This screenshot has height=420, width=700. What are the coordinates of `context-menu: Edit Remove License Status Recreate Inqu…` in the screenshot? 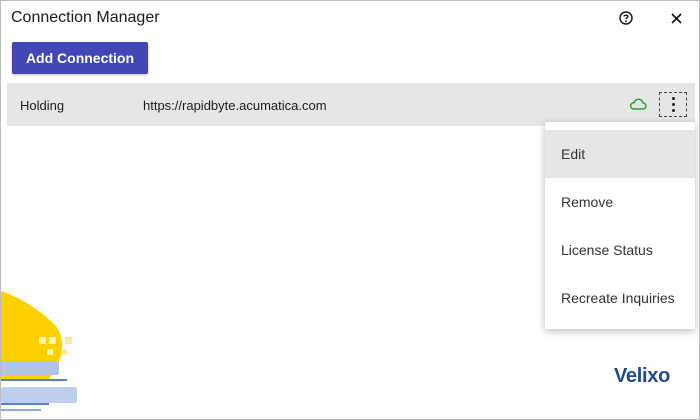 It's located at (620, 225).